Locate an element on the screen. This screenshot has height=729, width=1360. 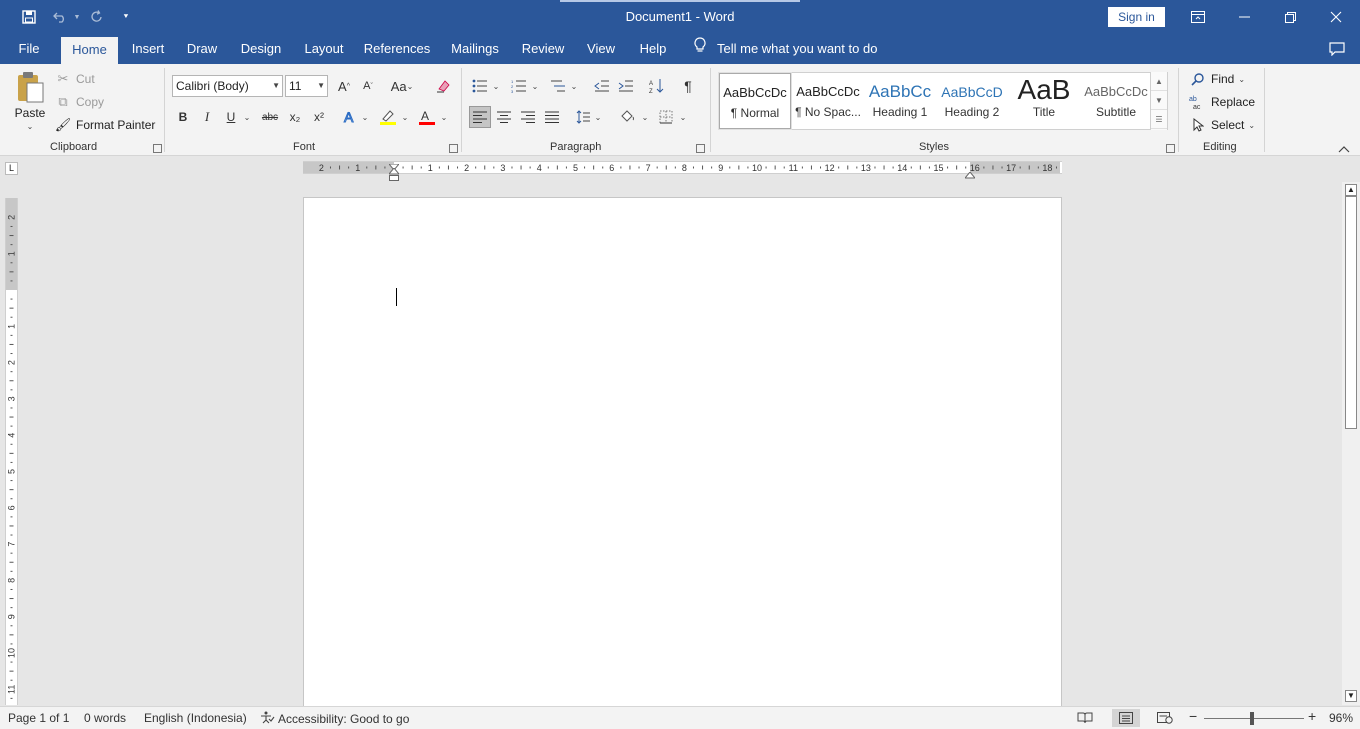
numbering-icon: 123 is located at coordinates (519, 86).